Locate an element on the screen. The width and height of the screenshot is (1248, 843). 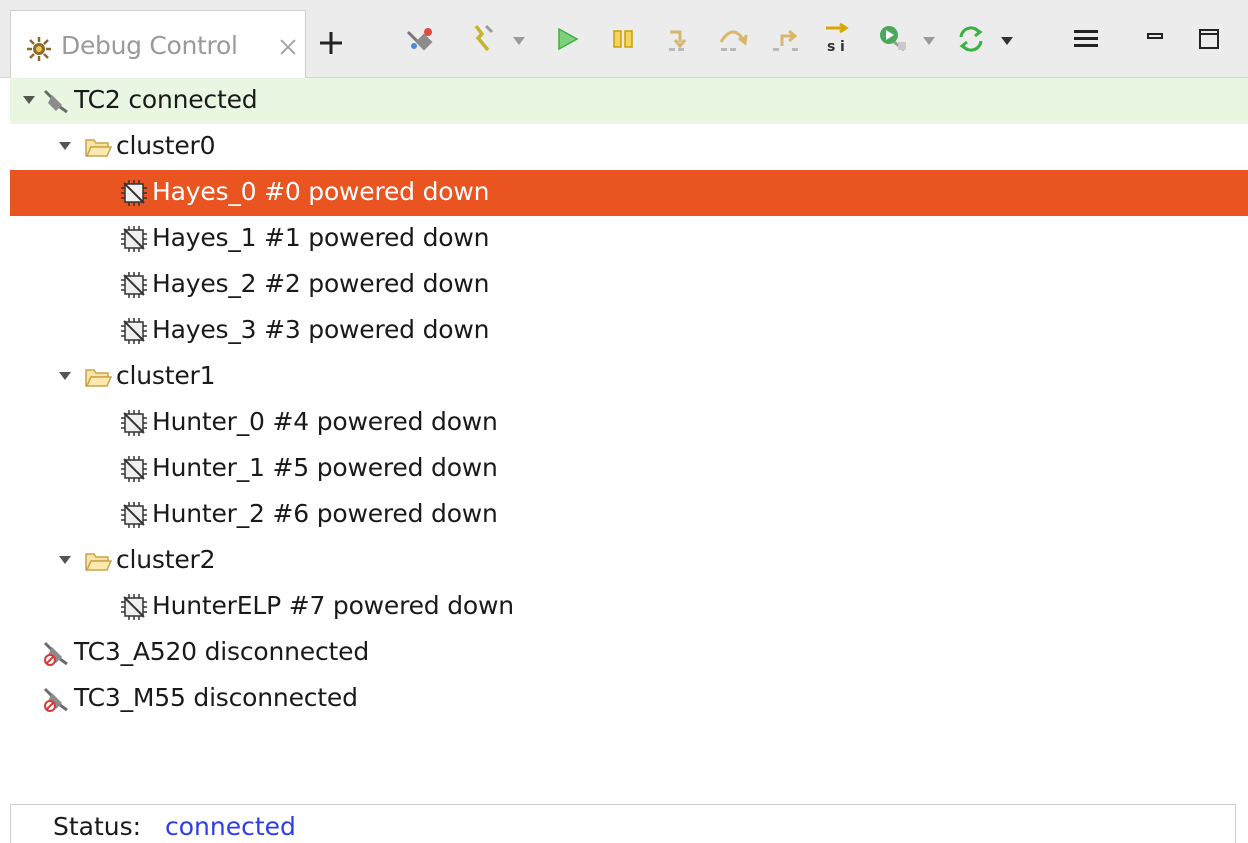
view-menu-button is located at coordinates (1087, 39).